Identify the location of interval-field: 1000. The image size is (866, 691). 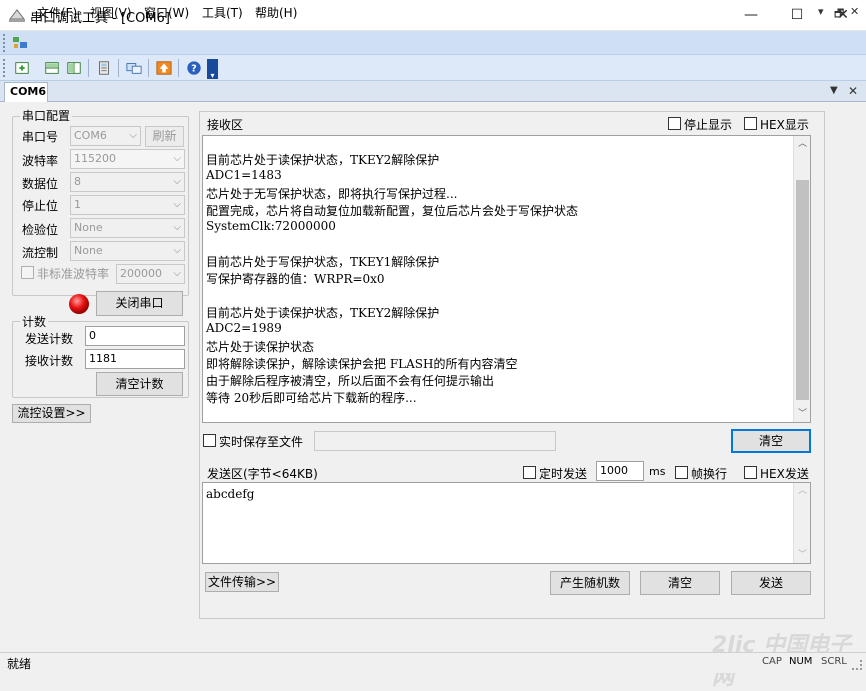
(620, 471).